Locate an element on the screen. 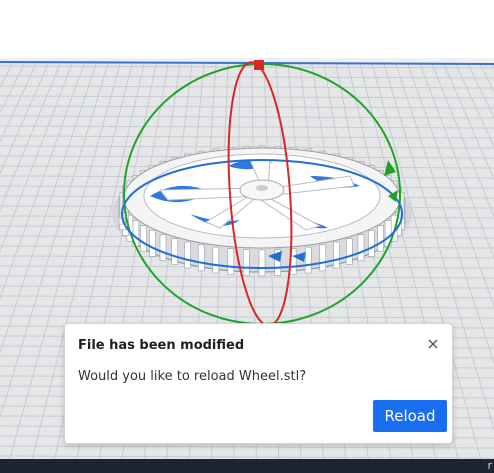 This screenshot has width=494, height=473. dialog-message: Would you like to reload Wheel.stl? is located at coordinates (192, 376).